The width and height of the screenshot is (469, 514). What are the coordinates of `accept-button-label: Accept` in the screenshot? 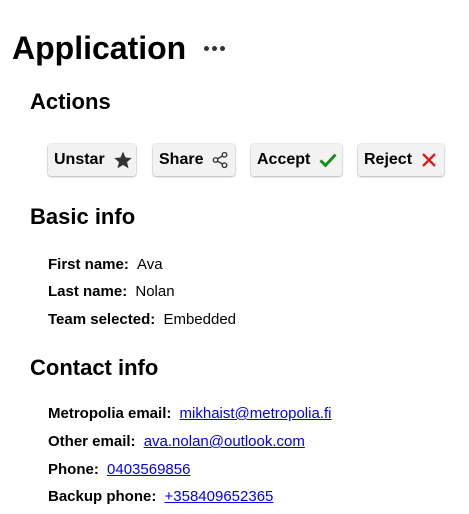 It's located at (284, 159).